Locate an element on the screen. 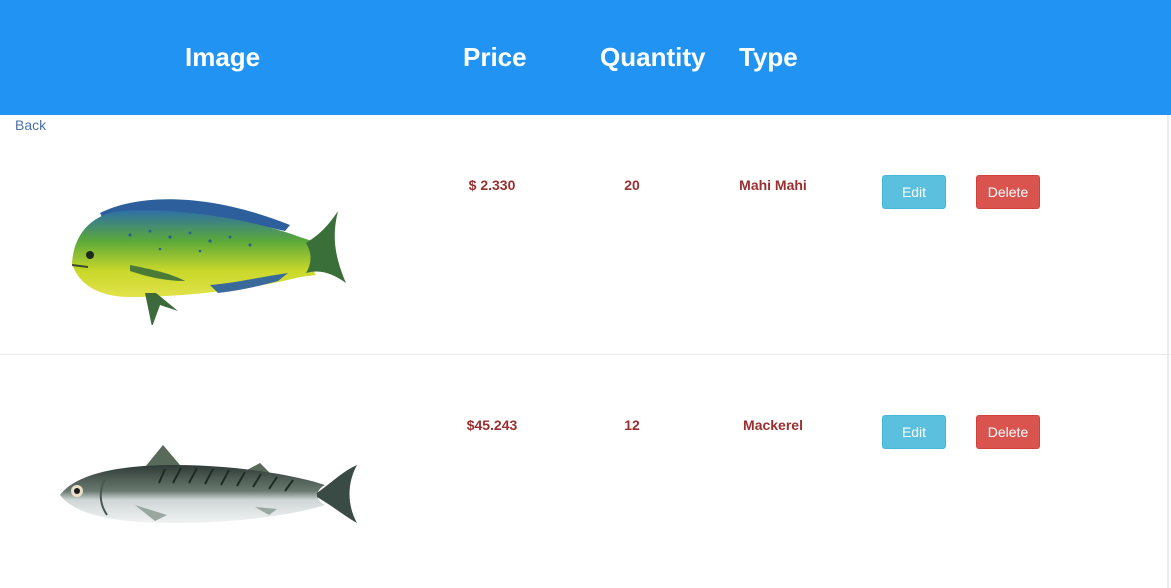  header-quantity: Quantity is located at coordinates (653, 57).